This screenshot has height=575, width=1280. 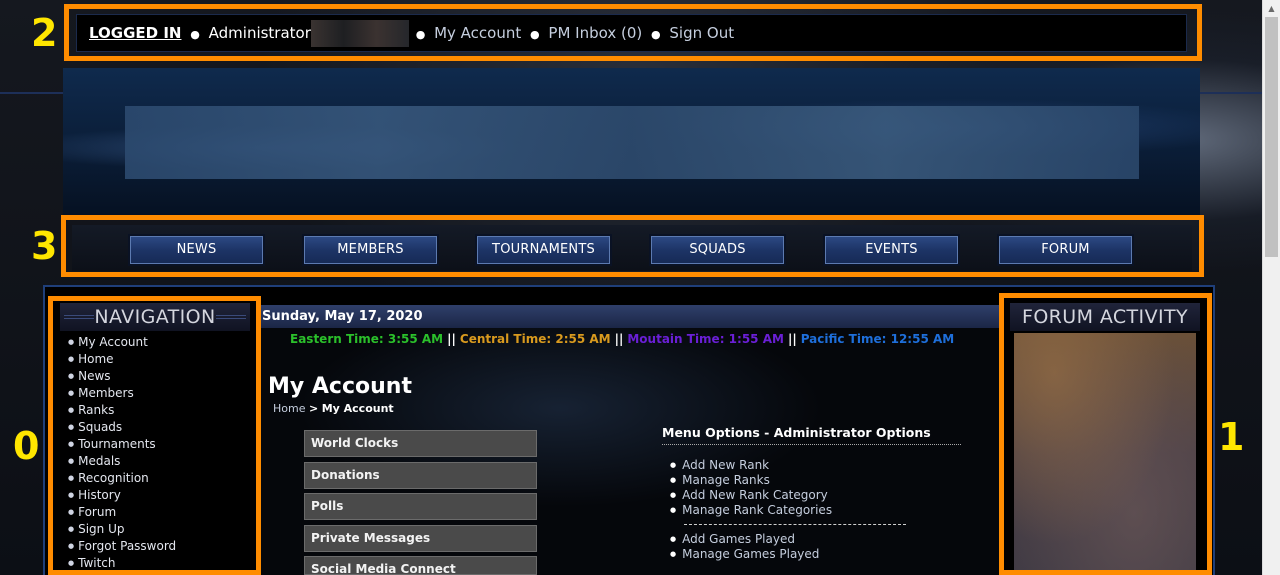 What do you see at coordinates (632, 142) in the screenshot?
I see `banner-logo` at bounding box center [632, 142].